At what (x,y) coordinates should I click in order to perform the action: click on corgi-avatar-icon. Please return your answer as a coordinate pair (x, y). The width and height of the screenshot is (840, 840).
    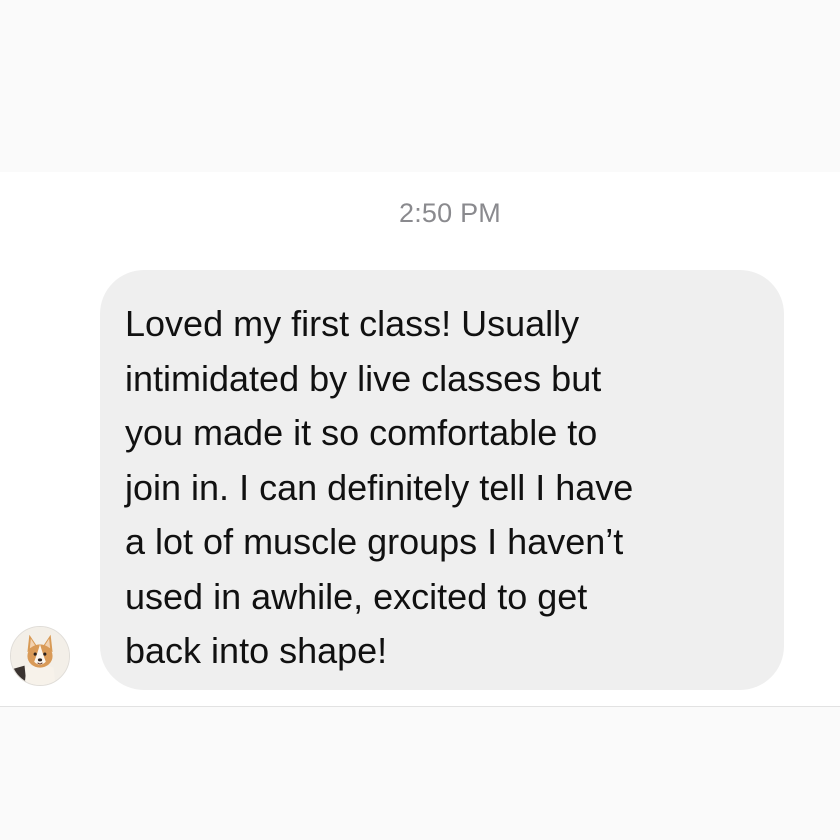
    Looking at the image, I should click on (40, 656).